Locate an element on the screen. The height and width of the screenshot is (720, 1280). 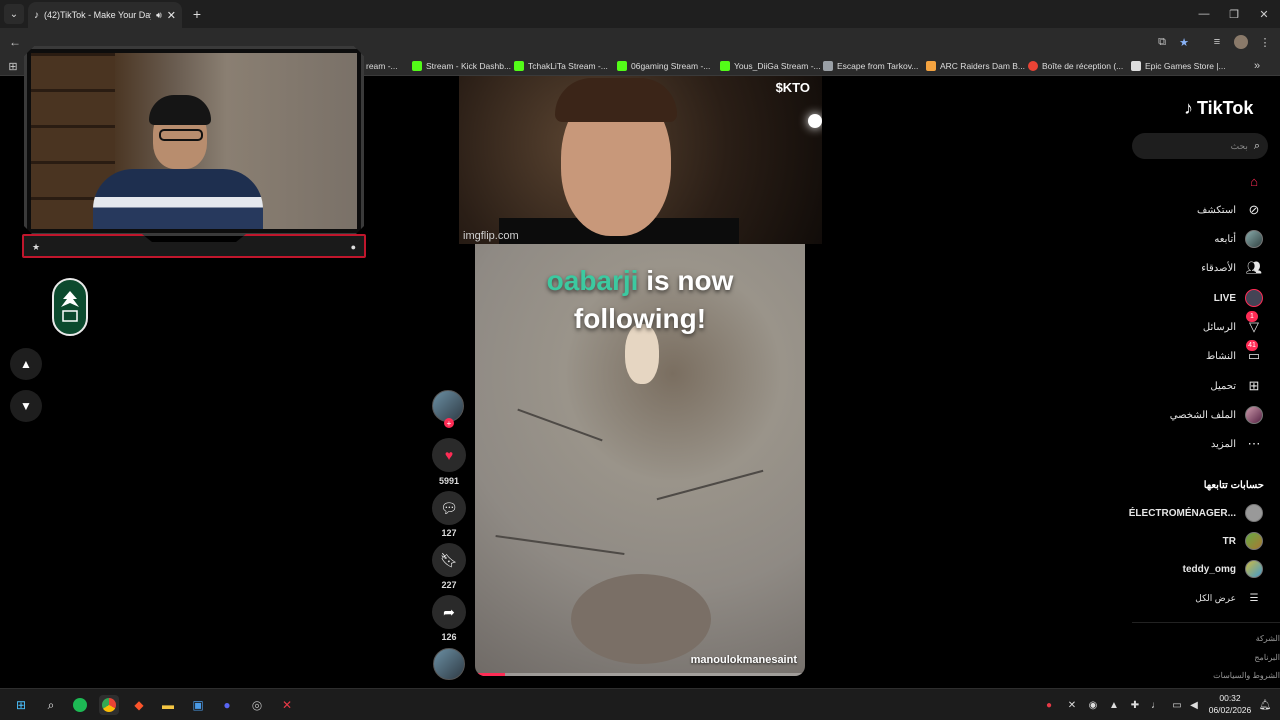
sidebar-item-upload: تحميل ⊞ is located at coordinates (1237, 386).